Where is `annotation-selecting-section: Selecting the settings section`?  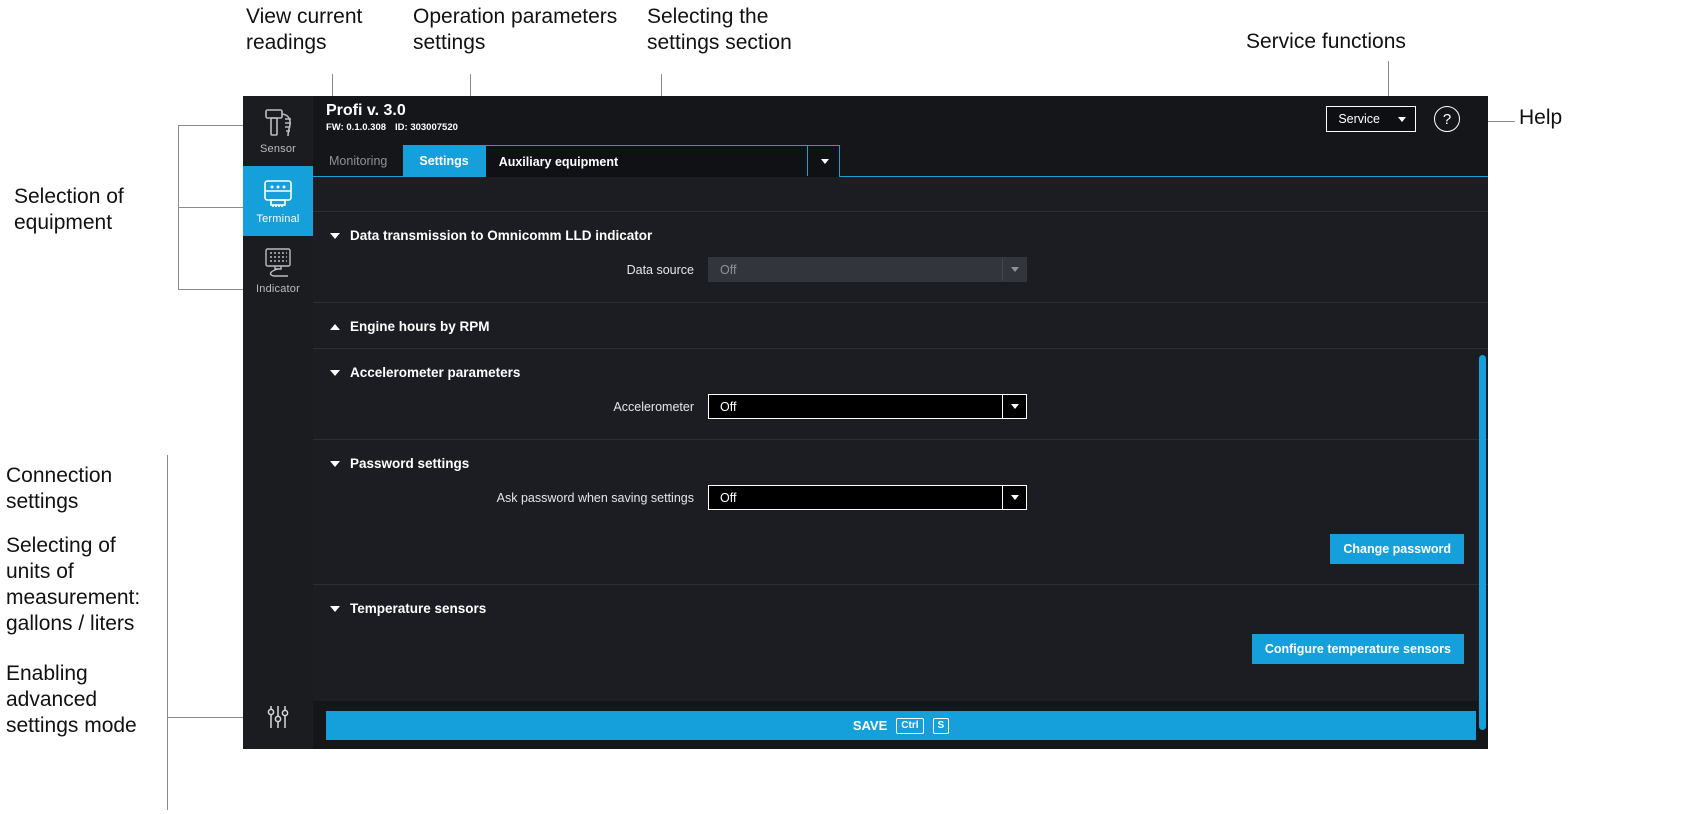
annotation-selecting-section: Selecting the settings section is located at coordinates (719, 29).